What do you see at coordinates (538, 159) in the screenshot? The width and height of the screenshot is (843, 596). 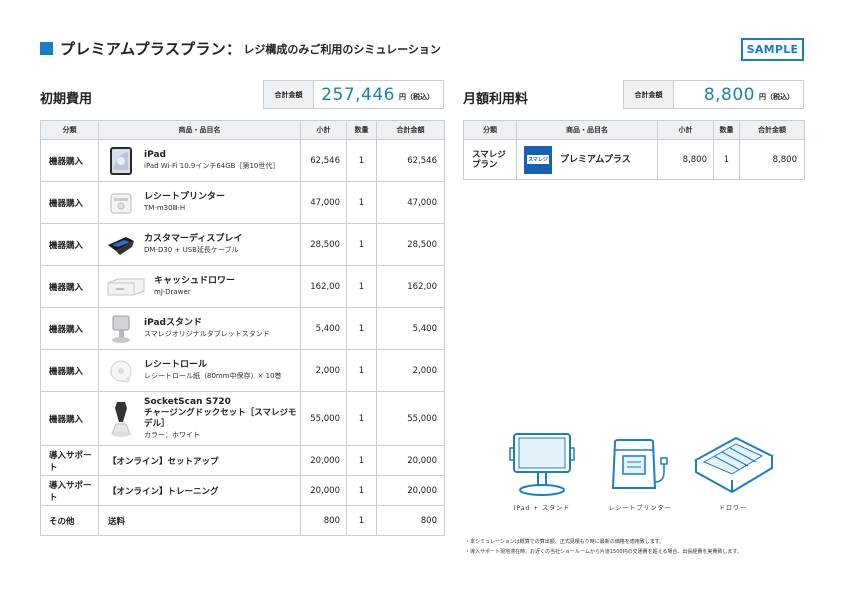 I see `smaregi-logo: スマレジ` at bounding box center [538, 159].